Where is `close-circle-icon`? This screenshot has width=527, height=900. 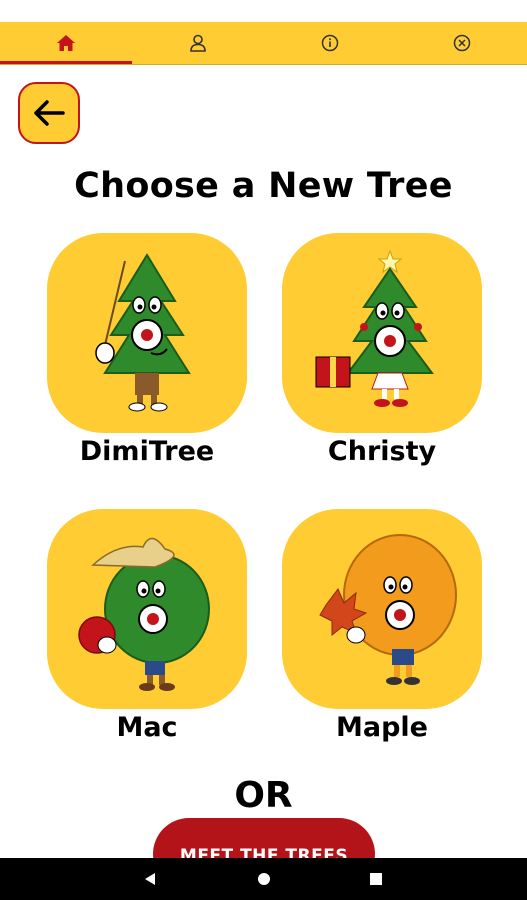
close-circle-icon is located at coordinates (462, 43).